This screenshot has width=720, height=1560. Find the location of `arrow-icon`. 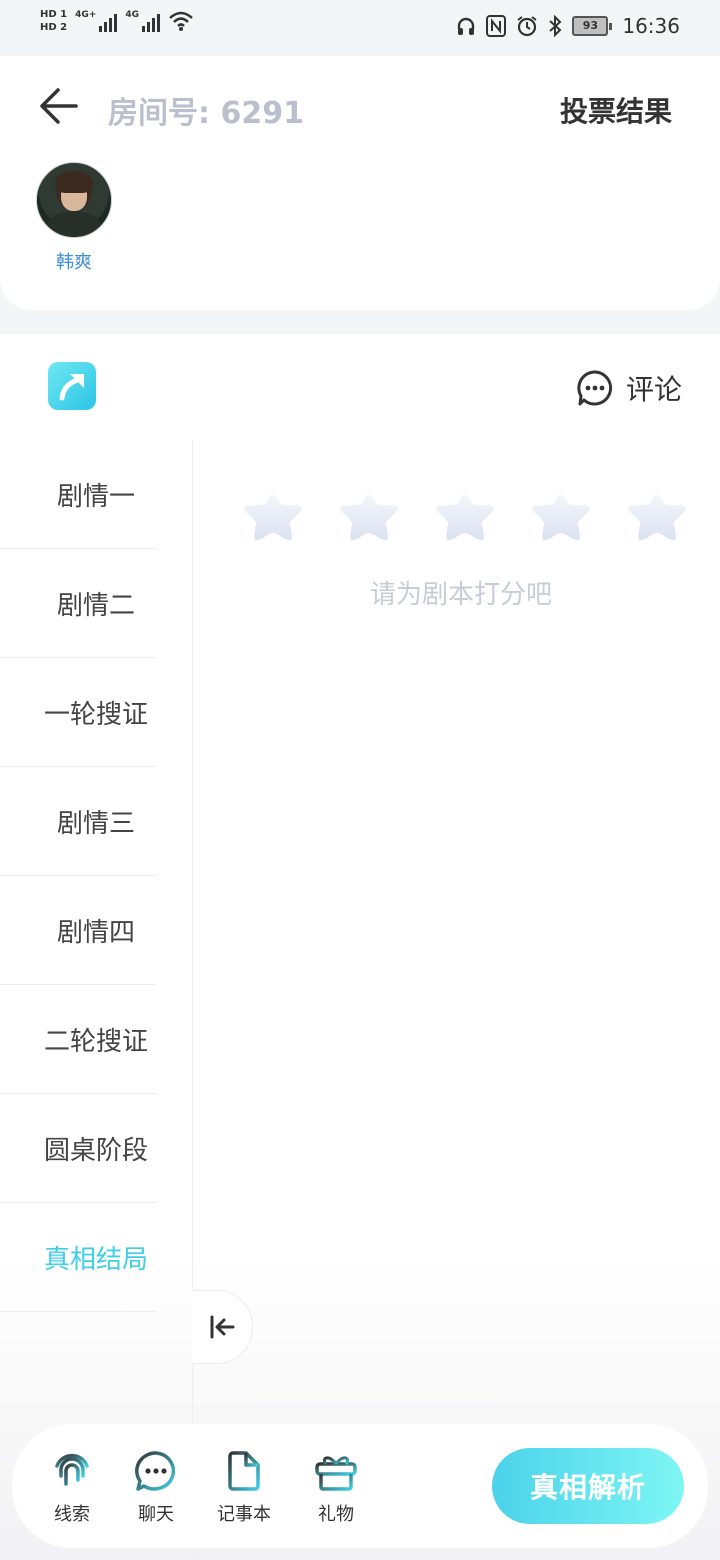

arrow-icon is located at coordinates (71, 387).